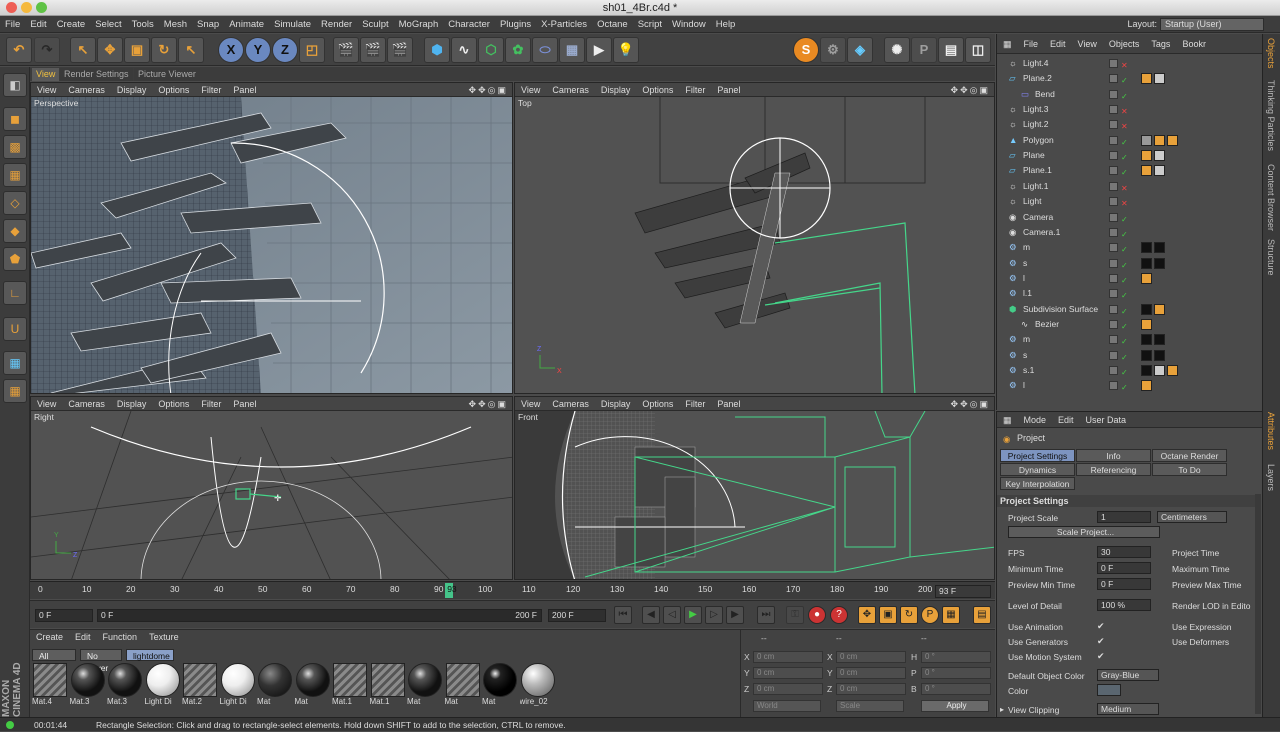 The height and width of the screenshot is (732, 1280). What do you see at coordinates (15, 203) in the screenshot?
I see `points-mode-icon: ◇` at bounding box center [15, 203].